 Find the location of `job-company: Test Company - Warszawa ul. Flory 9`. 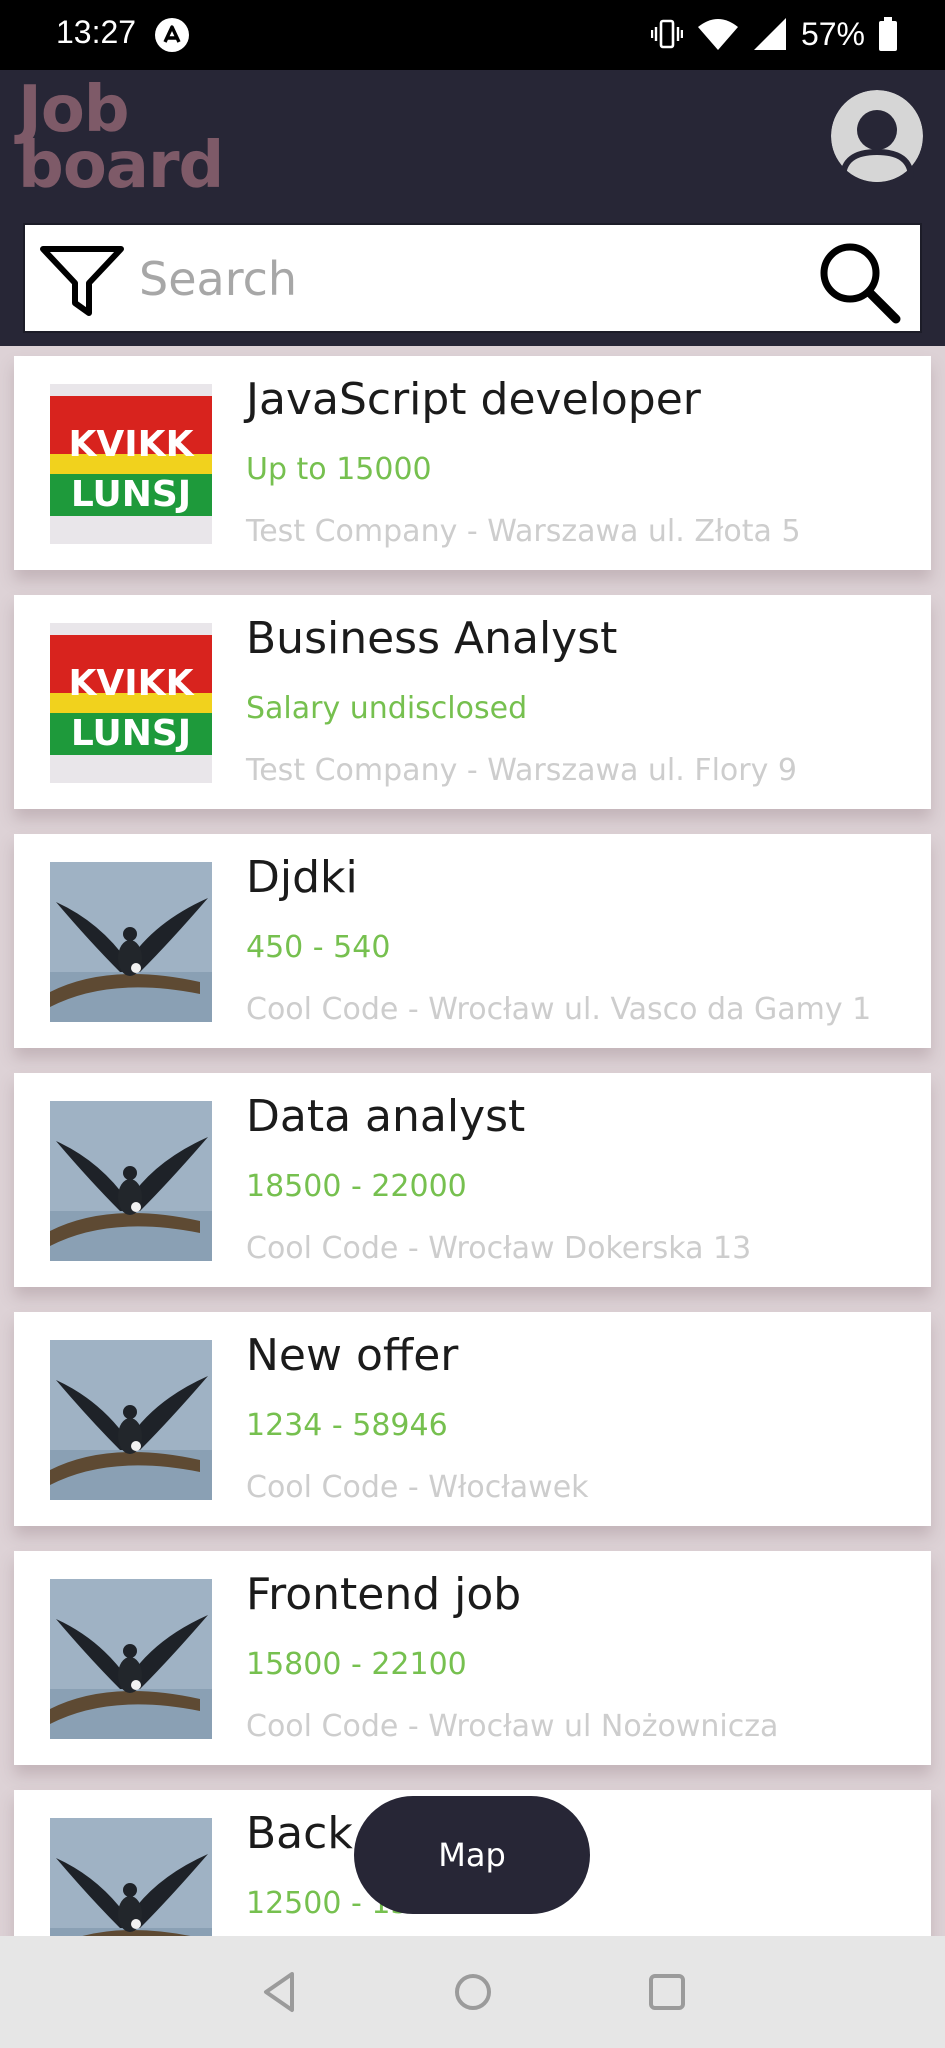

job-company: Test Company - Warszawa ul. Flory 9 is located at coordinates (521, 770).